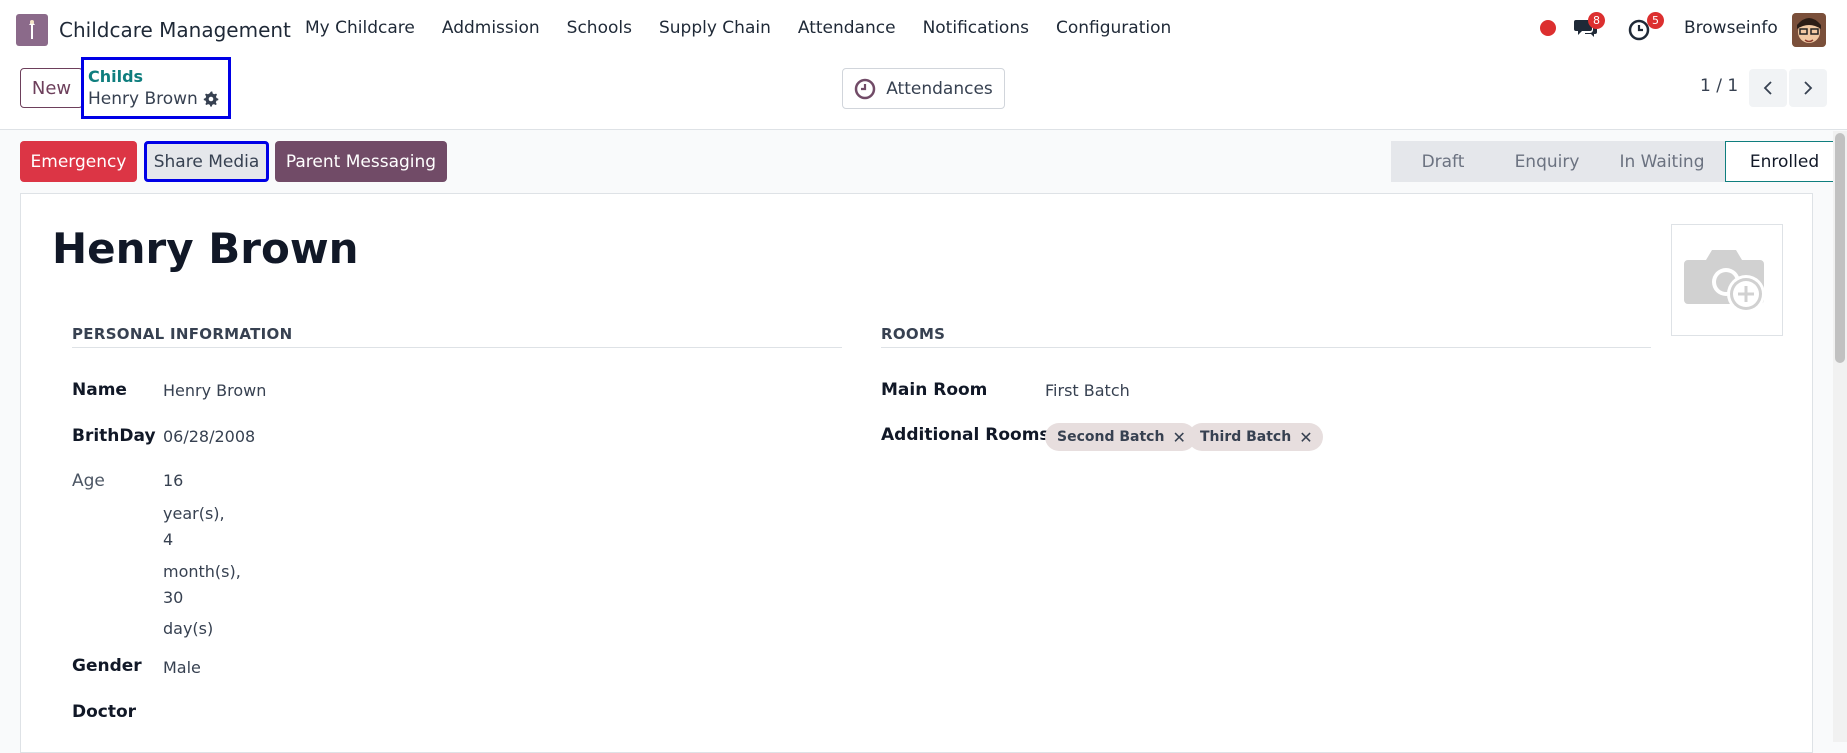 This screenshot has width=1847, height=753. What do you see at coordinates (182, 334) in the screenshot?
I see `personal-information-heading: PERSONAL INFORMATION` at bounding box center [182, 334].